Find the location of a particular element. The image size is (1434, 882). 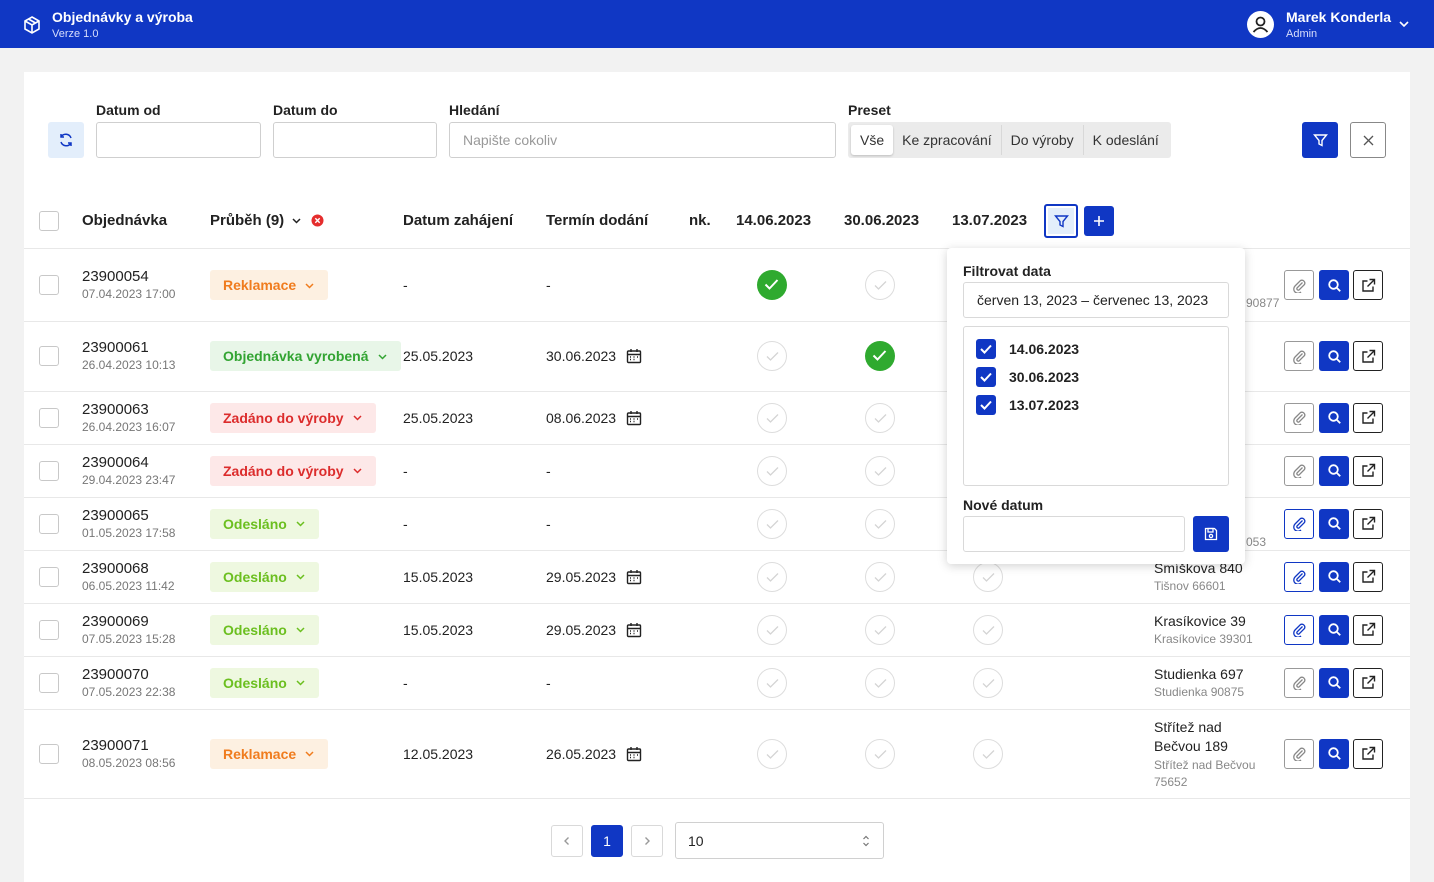

order-number: 23900061 is located at coordinates (115, 347).